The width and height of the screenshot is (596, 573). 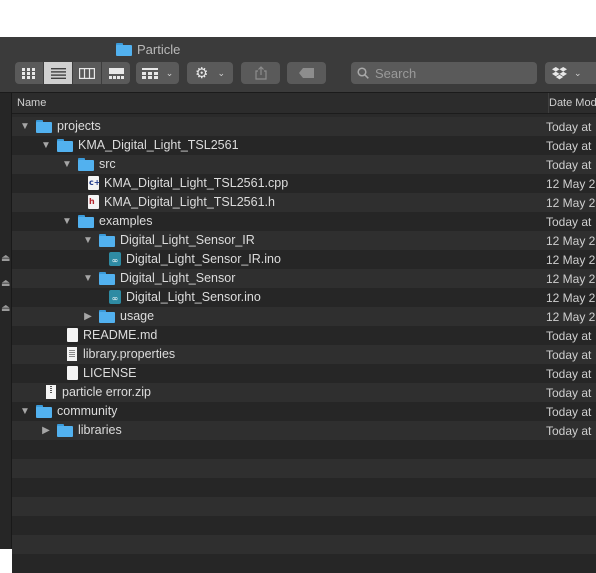 I want to click on icon-view-button, so click(x=29, y=73).